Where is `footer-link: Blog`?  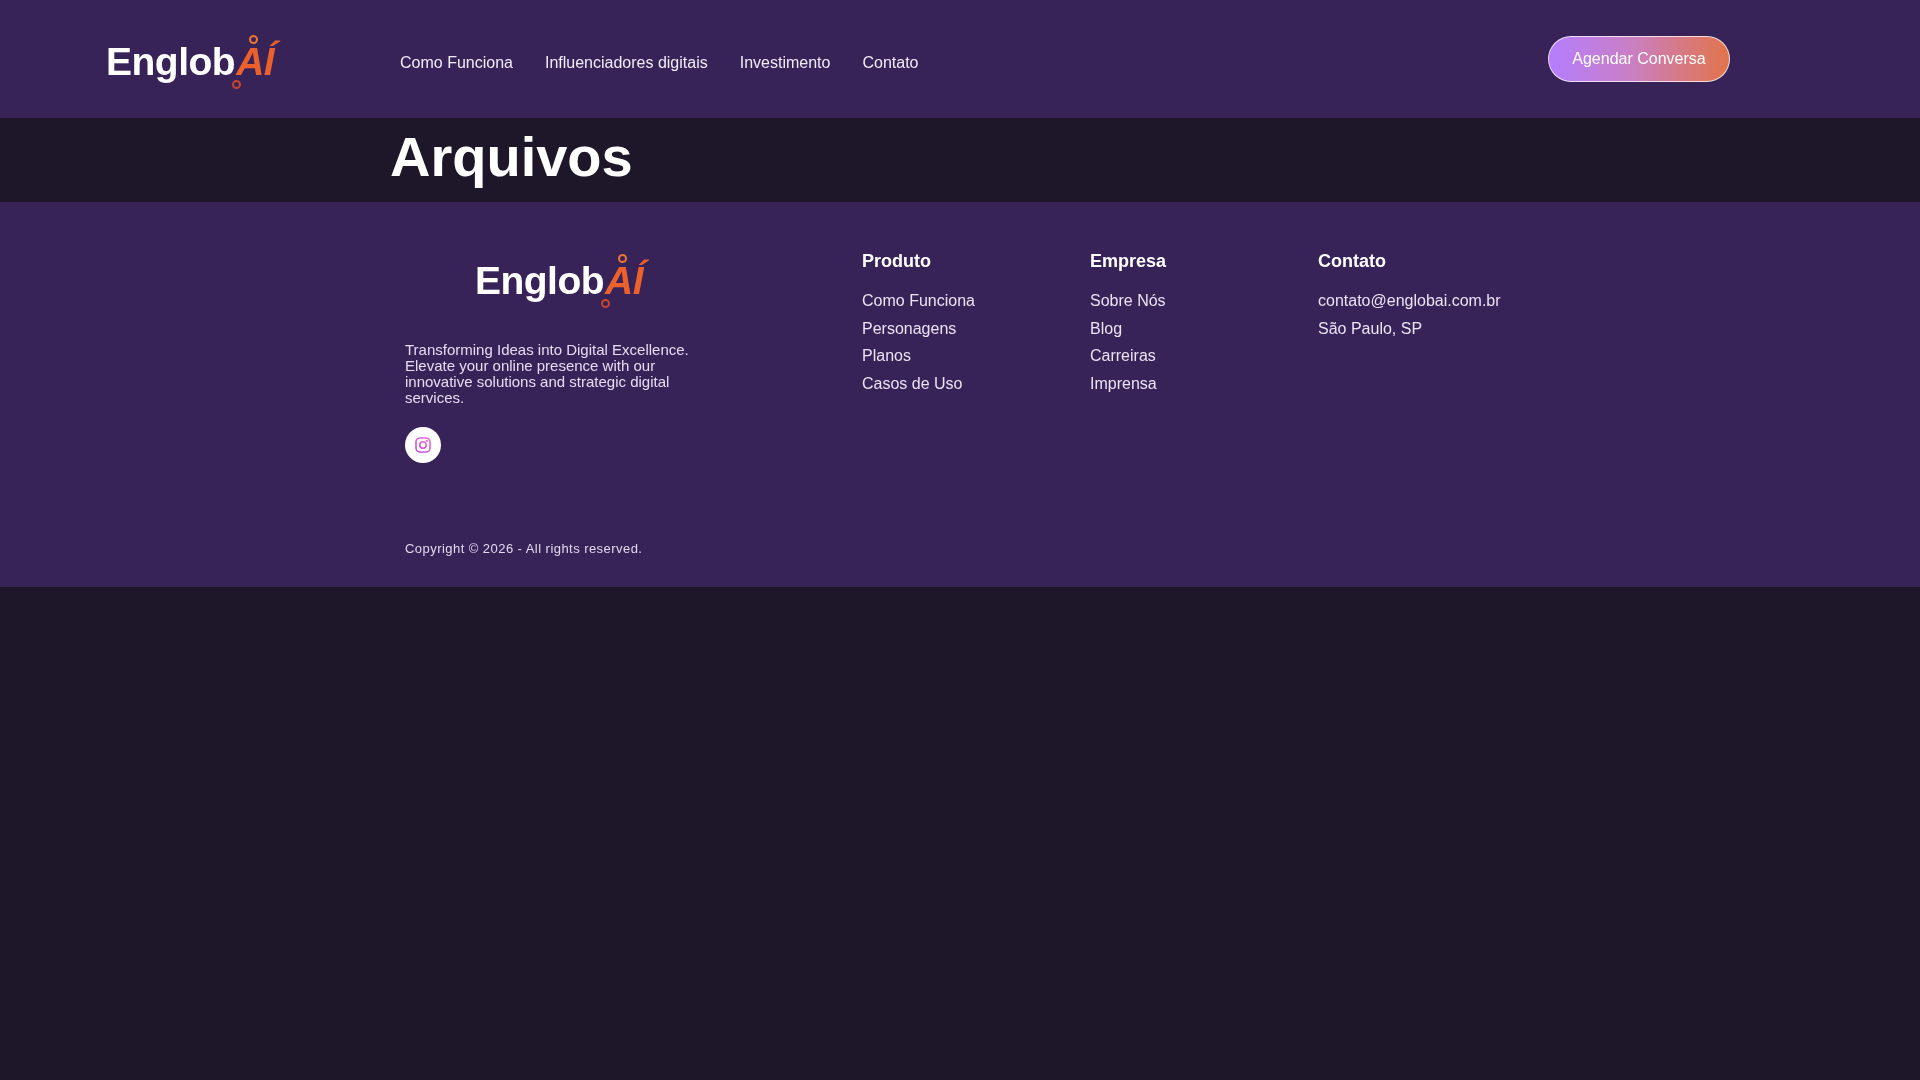 footer-link: Blog is located at coordinates (1106, 328).